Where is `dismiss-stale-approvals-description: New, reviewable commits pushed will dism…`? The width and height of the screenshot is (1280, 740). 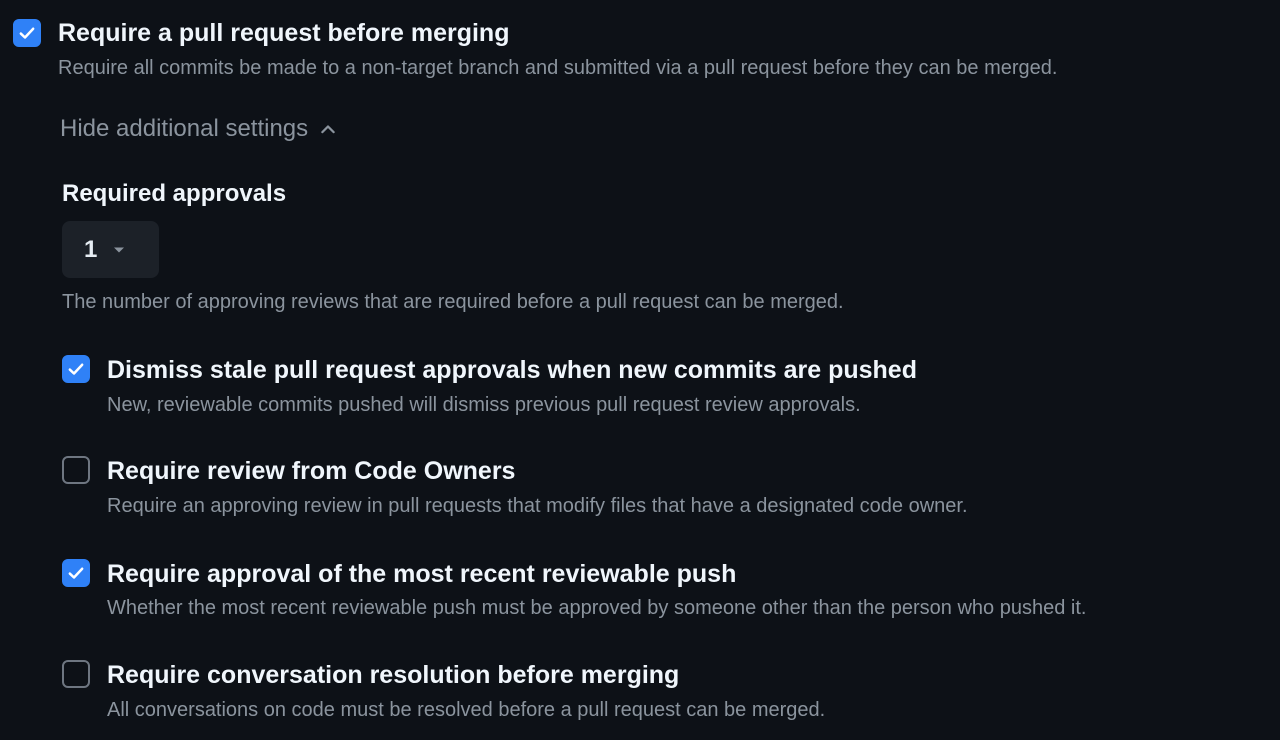
dismiss-stale-approvals-description: New, reviewable commits pushed will dism… is located at coordinates (484, 405).